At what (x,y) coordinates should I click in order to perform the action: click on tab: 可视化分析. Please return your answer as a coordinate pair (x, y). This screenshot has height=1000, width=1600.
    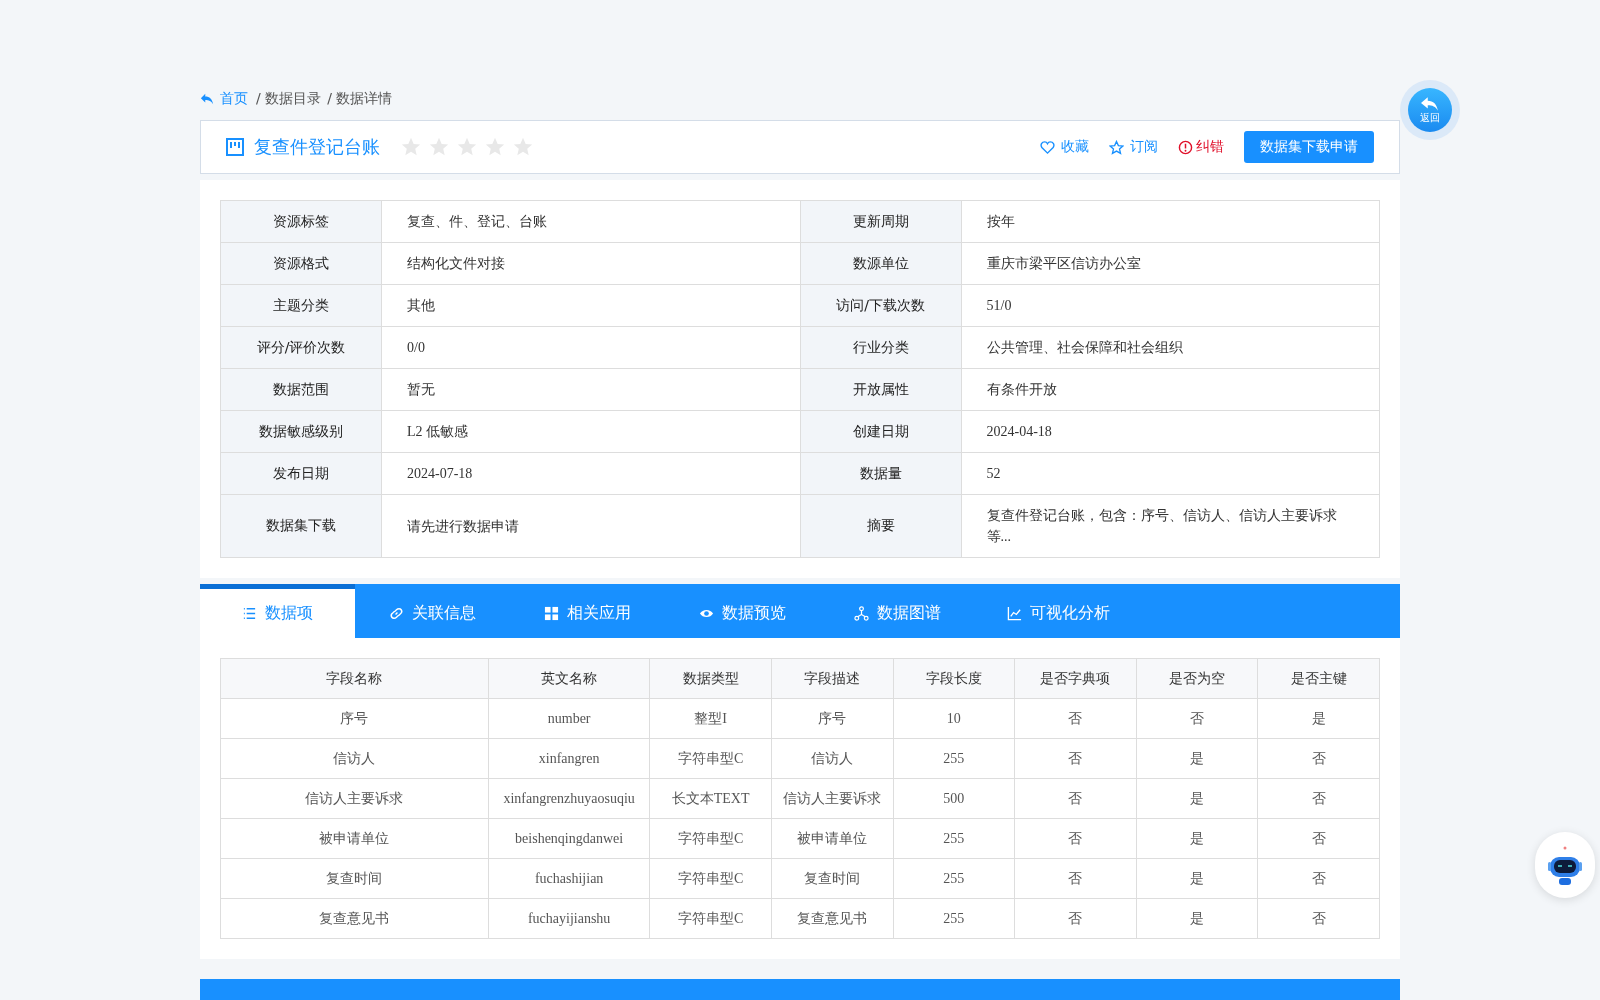
    Looking at the image, I should click on (1058, 611).